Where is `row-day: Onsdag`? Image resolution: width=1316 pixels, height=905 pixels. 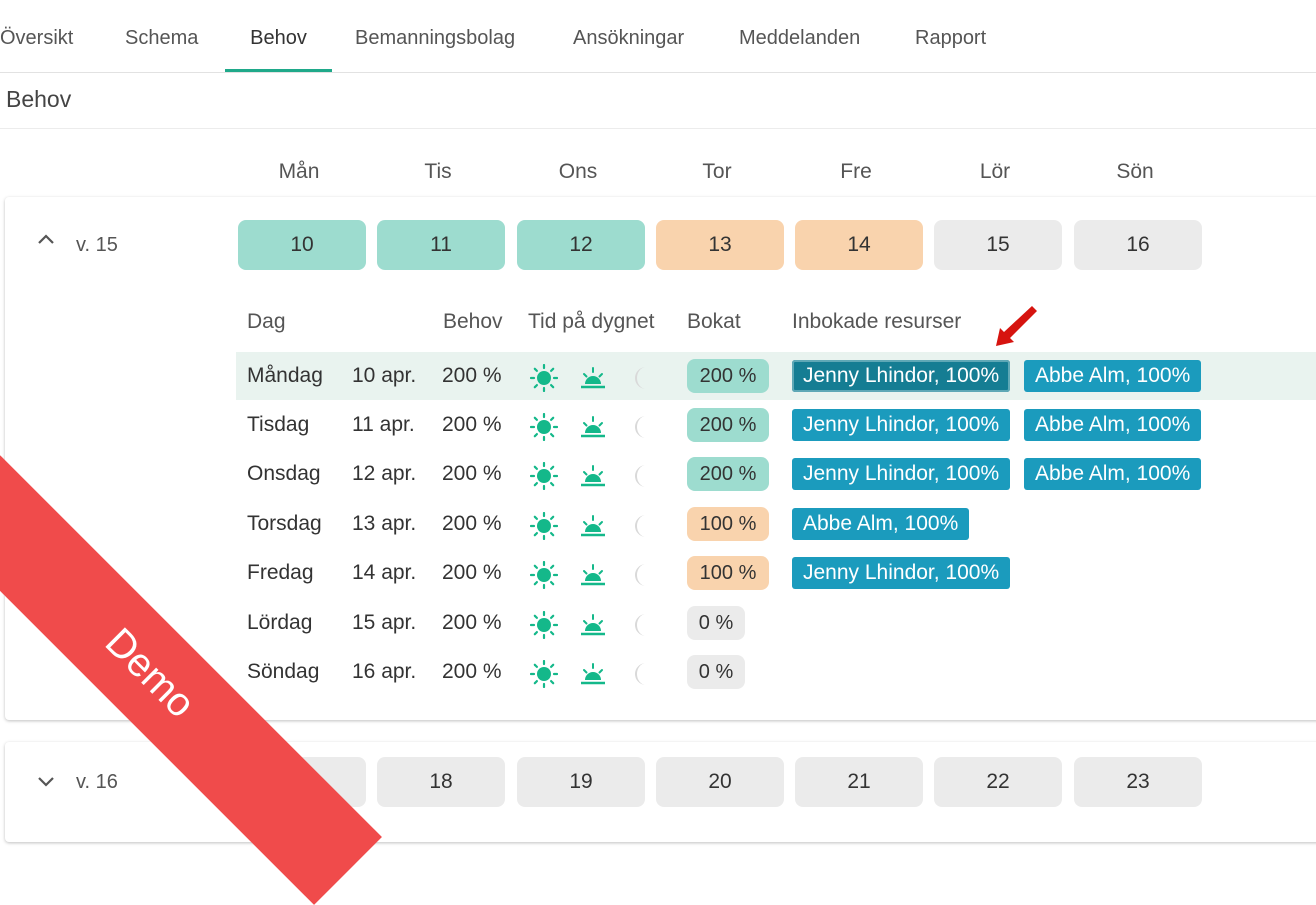
row-day: Onsdag is located at coordinates (284, 473).